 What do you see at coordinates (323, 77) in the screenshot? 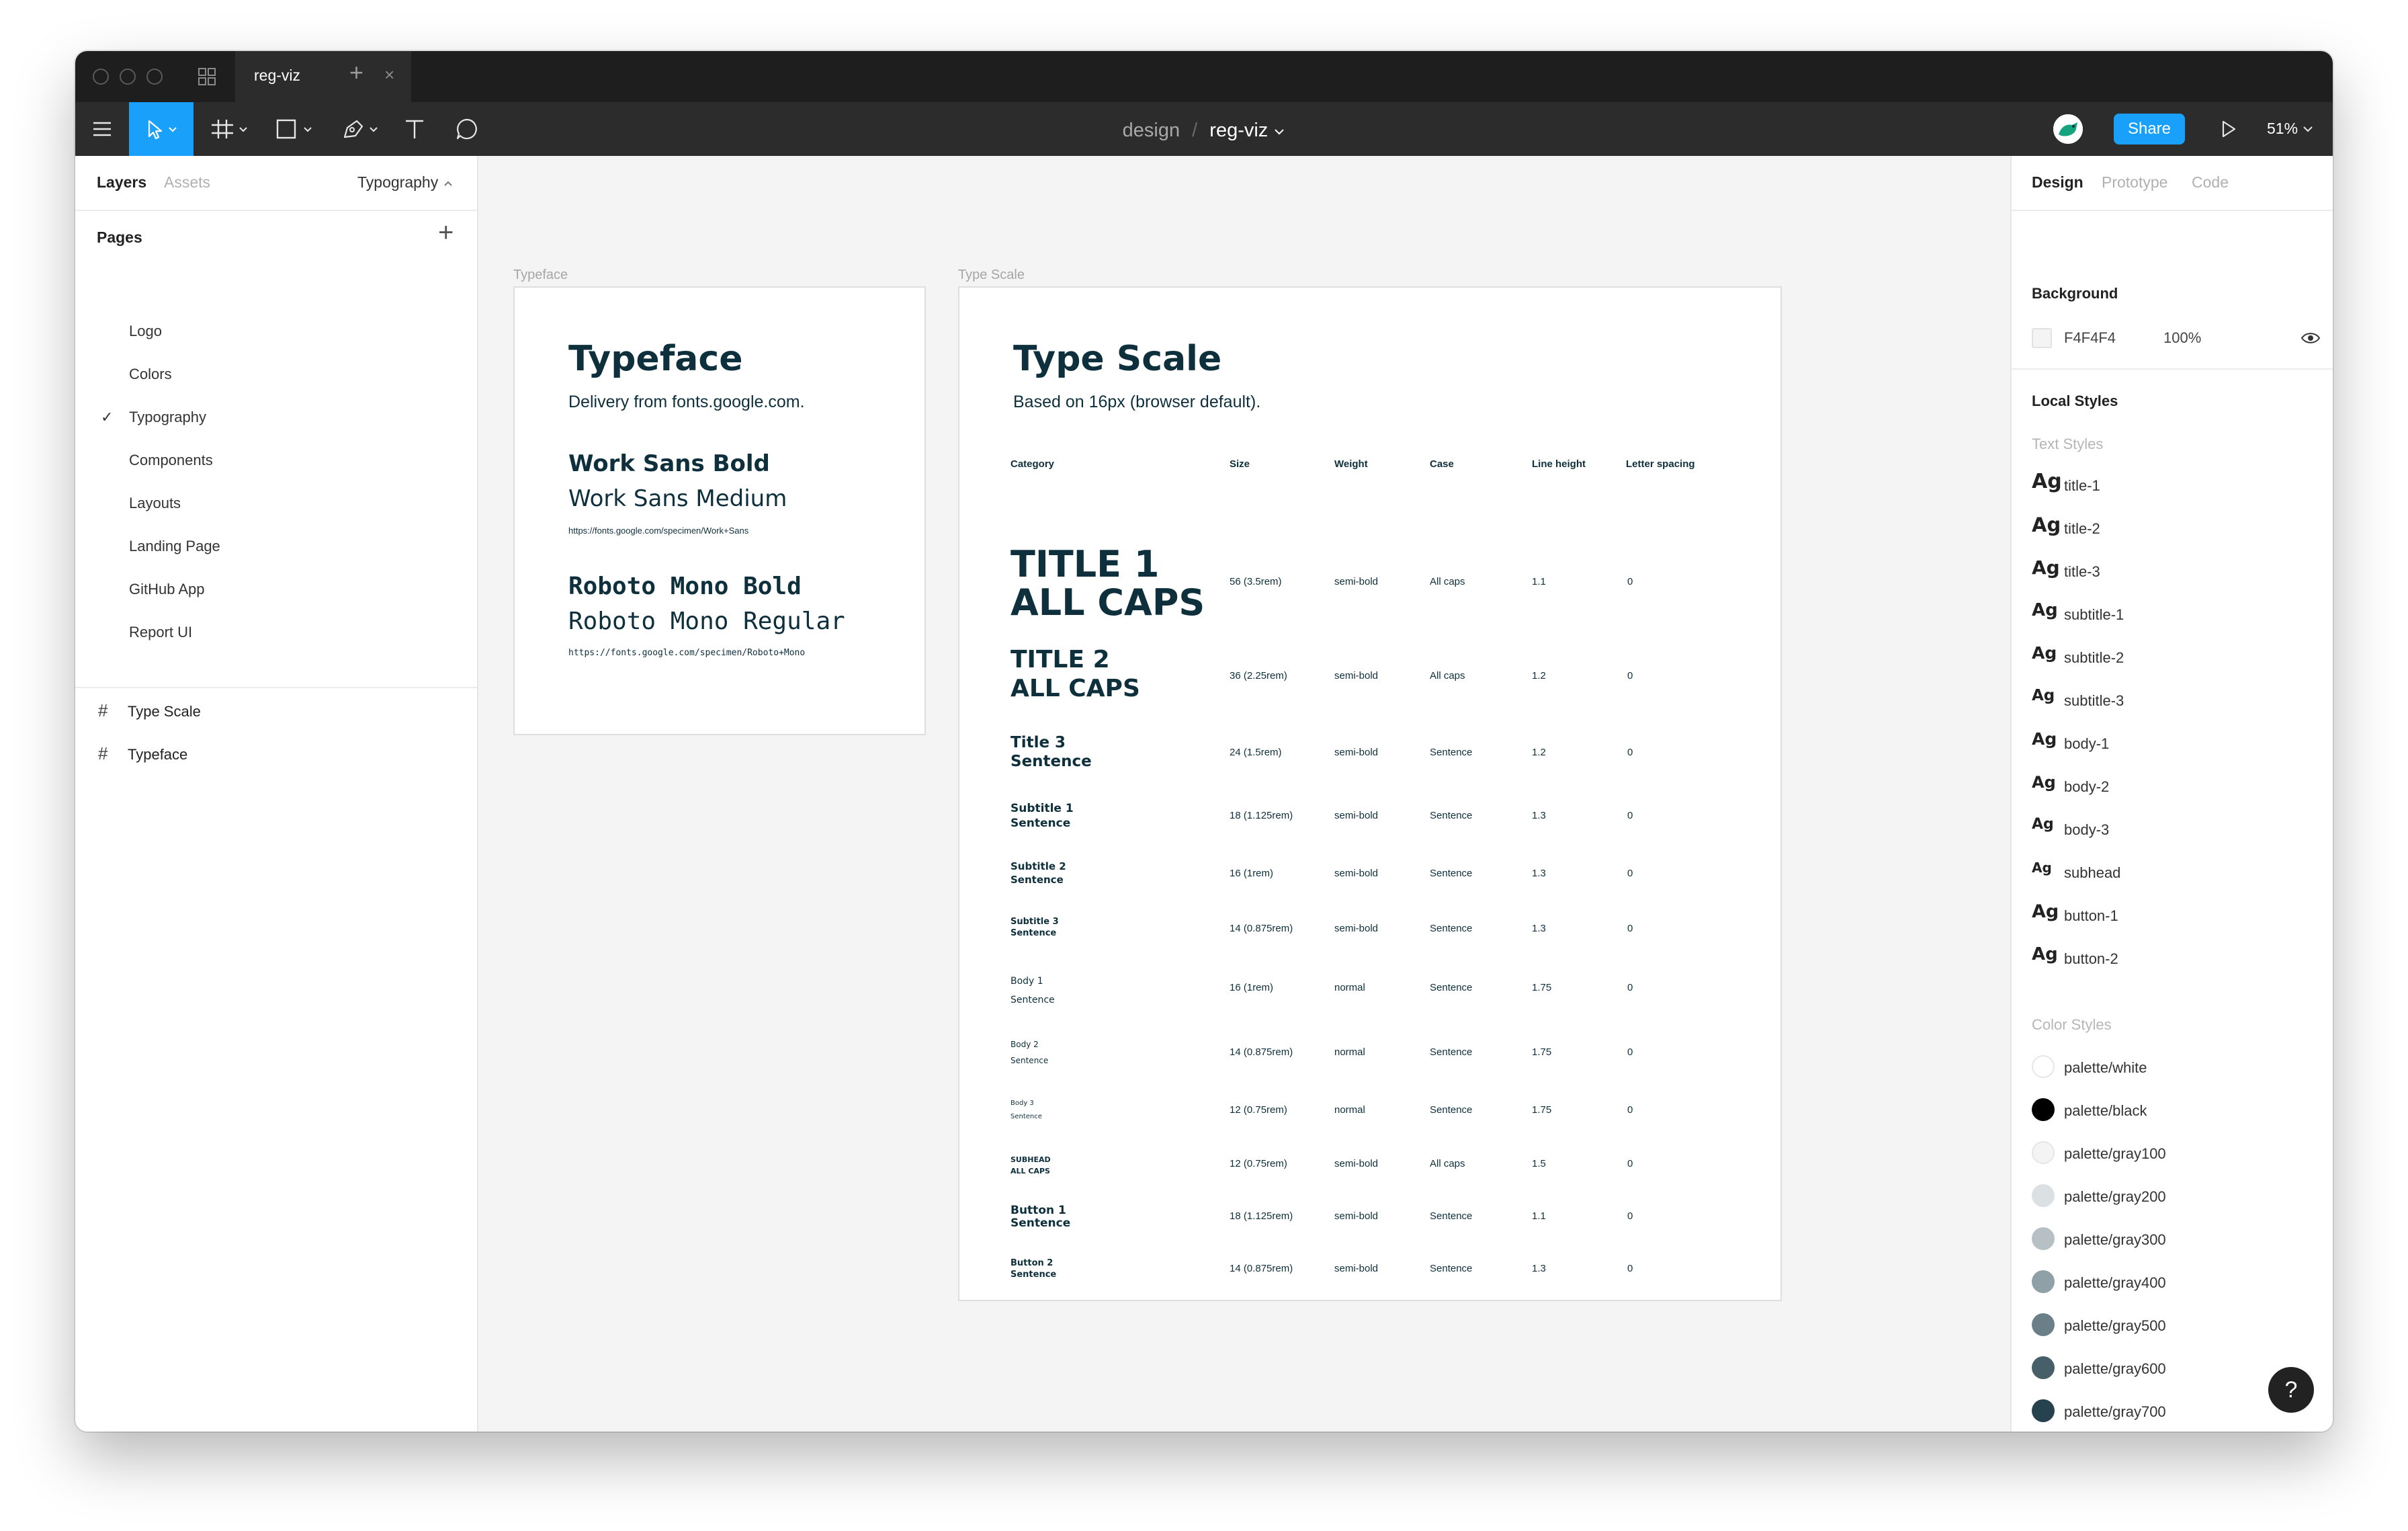
I see `file-tab: reg-viz ×` at bounding box center [323, 77].